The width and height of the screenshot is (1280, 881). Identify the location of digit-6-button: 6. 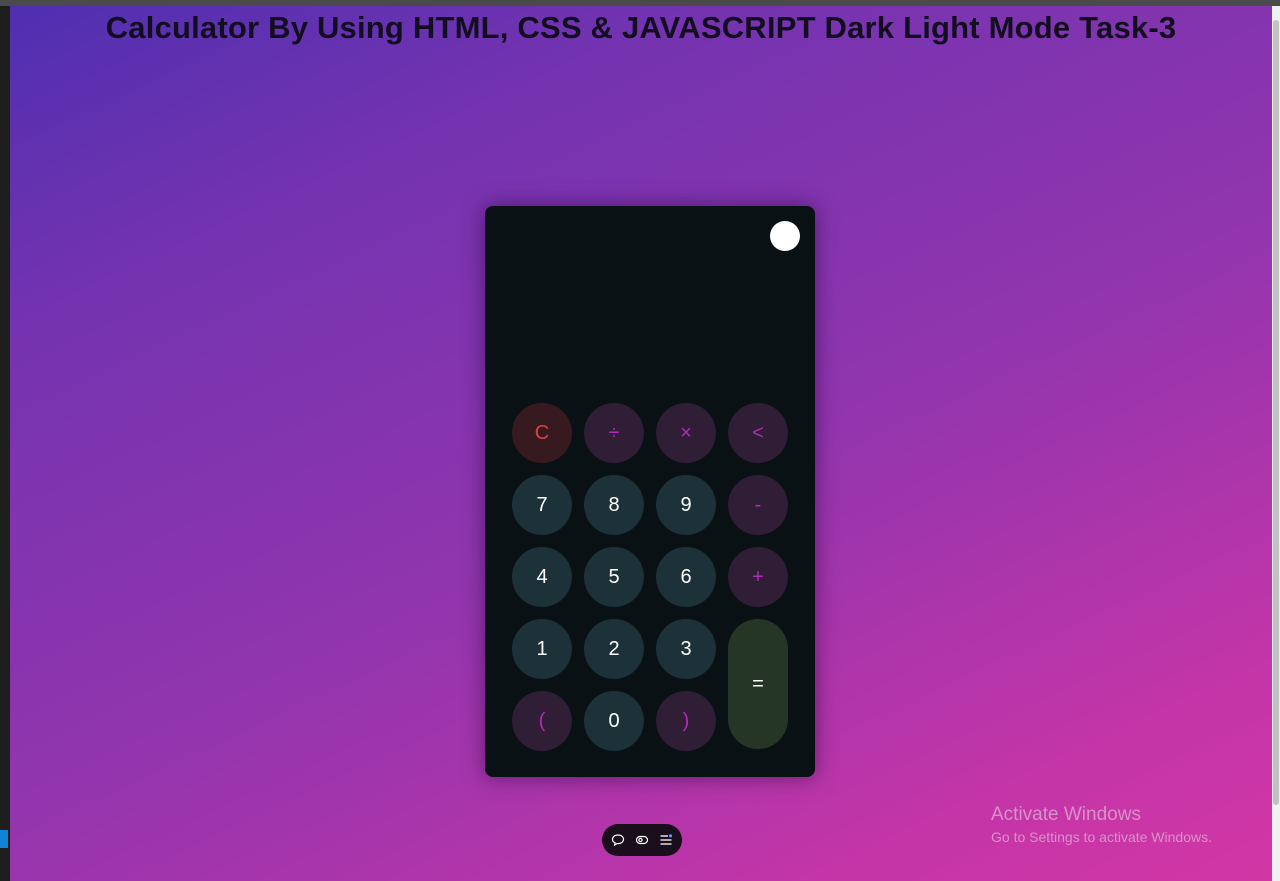
(686, 577).